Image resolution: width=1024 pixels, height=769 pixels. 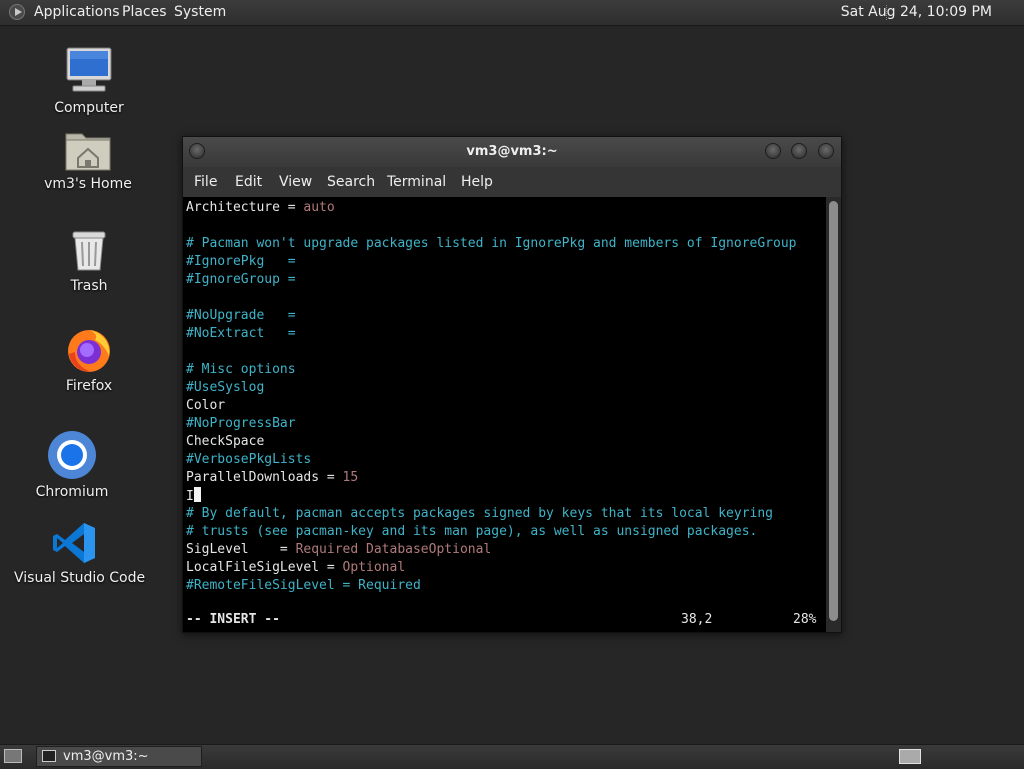 I want to click on home-folder-icon, so click(x=88, y=152).